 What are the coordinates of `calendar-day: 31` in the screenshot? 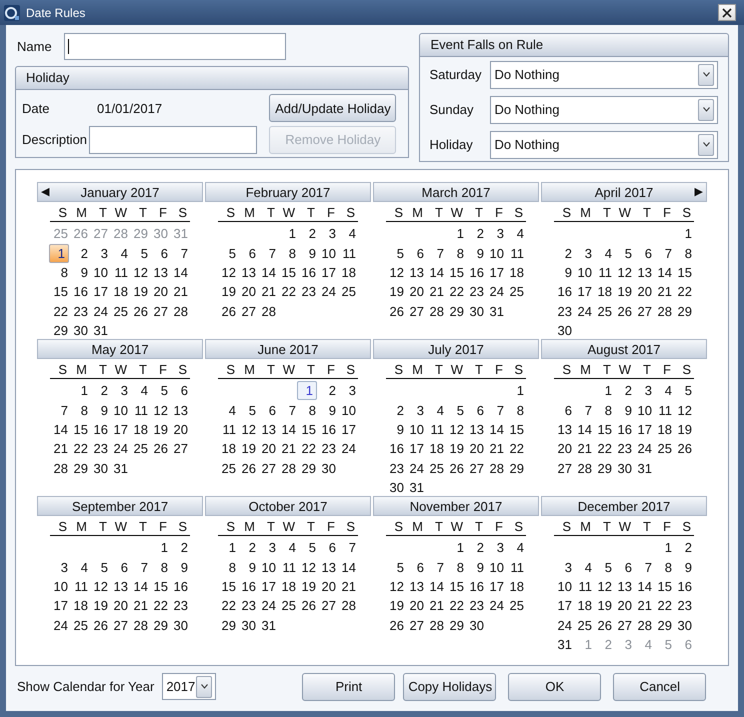 It's located at (564, 645).